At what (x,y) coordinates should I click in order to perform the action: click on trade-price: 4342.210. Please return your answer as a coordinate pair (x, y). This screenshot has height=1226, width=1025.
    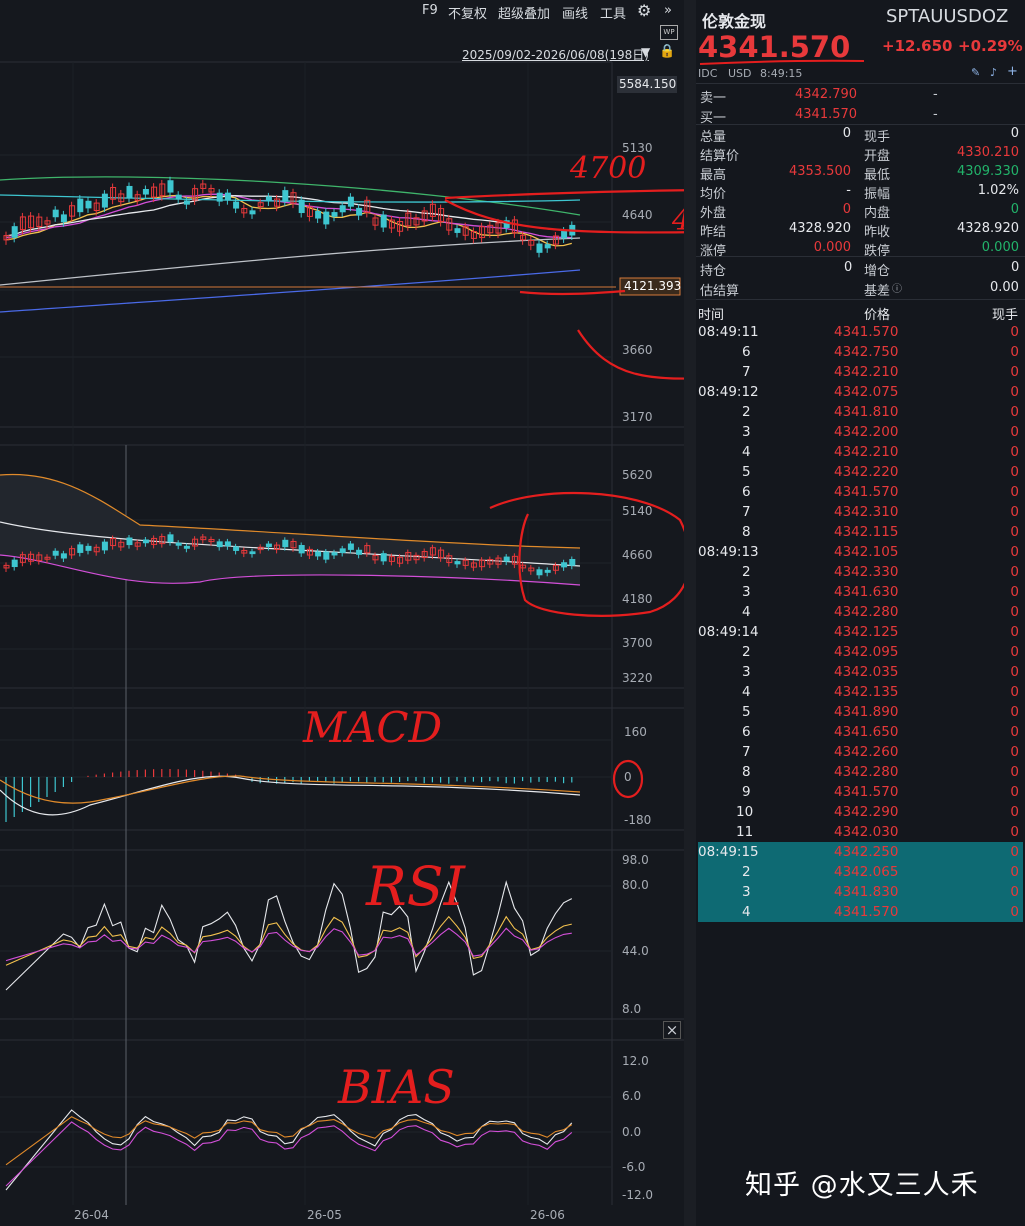
    Looking at the image, I should click on (866, 372).